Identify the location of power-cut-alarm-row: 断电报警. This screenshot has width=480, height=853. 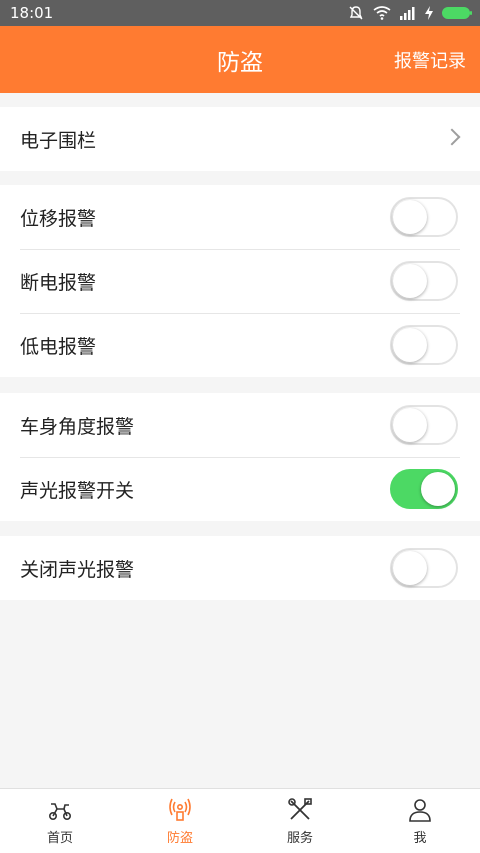
(240, 281).